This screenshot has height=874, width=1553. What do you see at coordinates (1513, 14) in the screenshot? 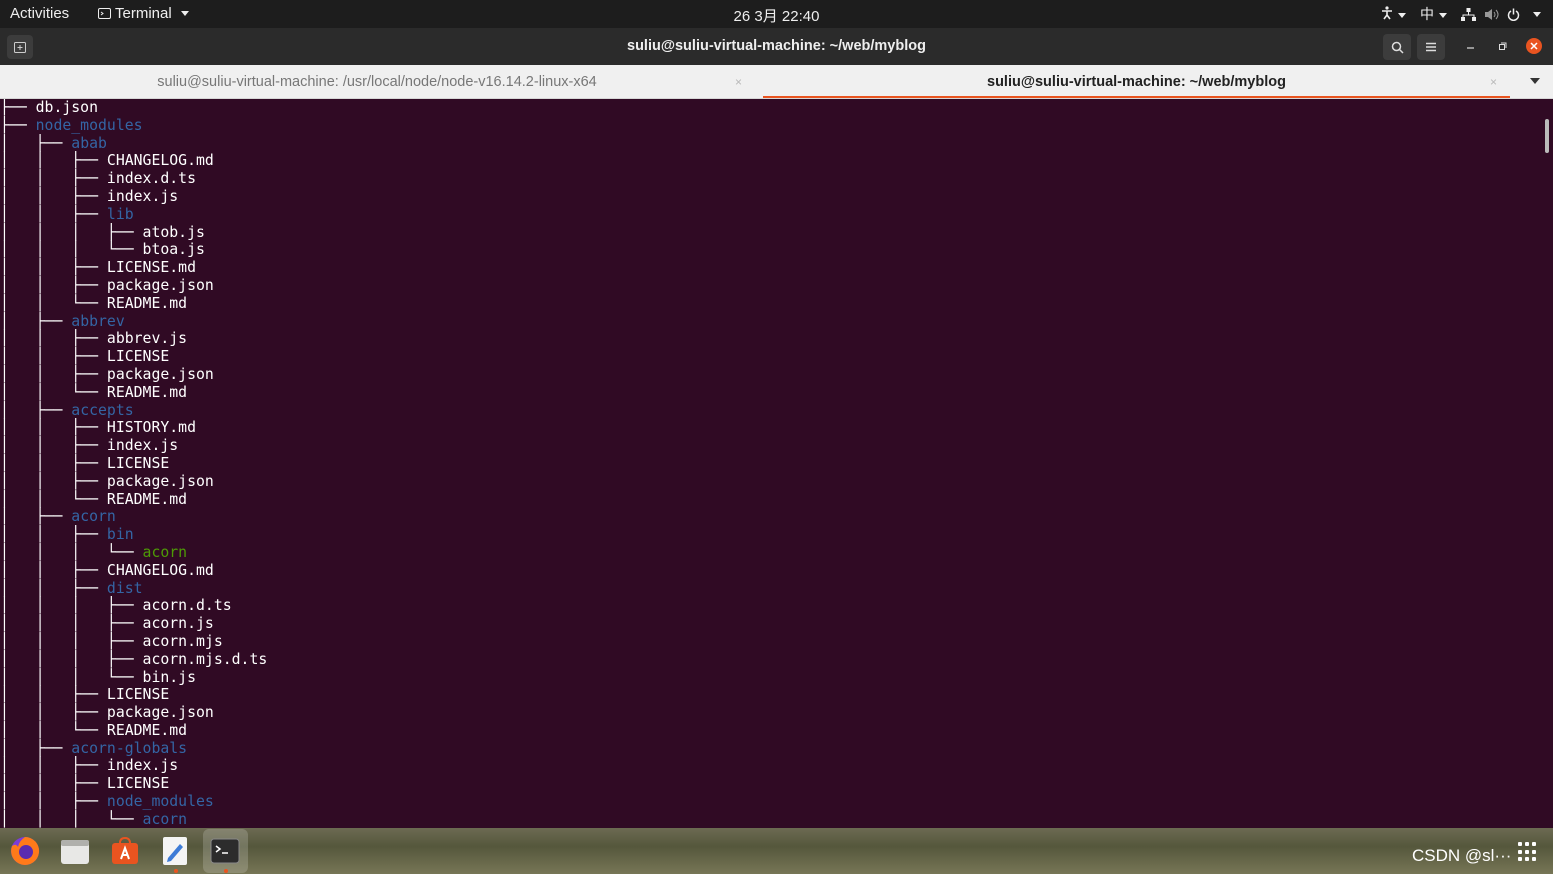
I see `power-icon` at bounding box center [1513, 14].